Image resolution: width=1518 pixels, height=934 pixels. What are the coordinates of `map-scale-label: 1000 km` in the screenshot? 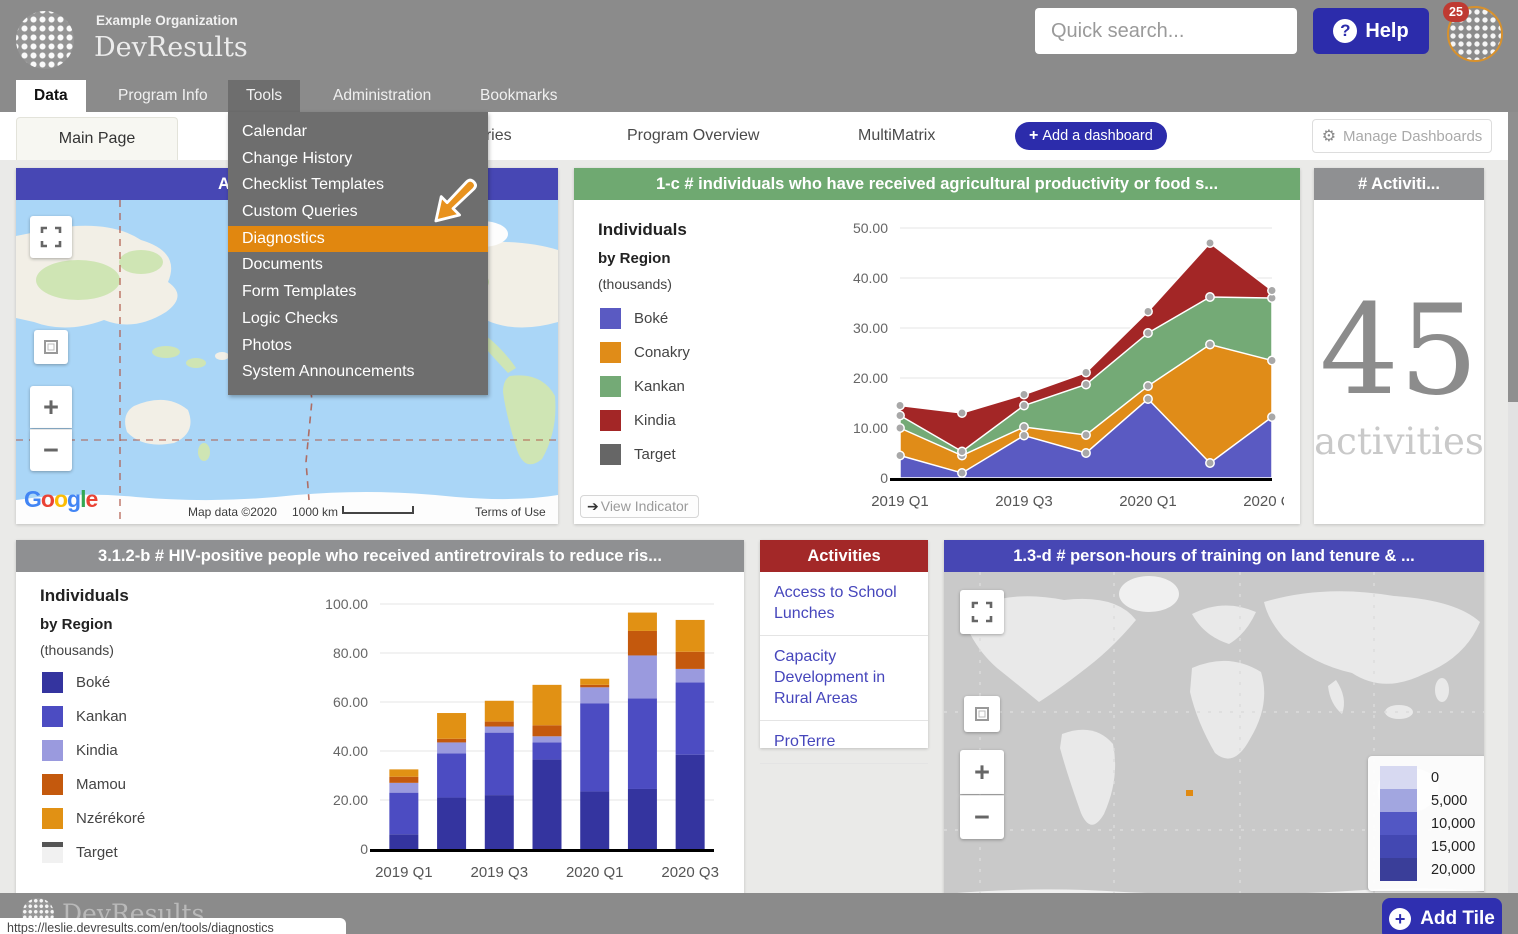 It's located at (315, 512).